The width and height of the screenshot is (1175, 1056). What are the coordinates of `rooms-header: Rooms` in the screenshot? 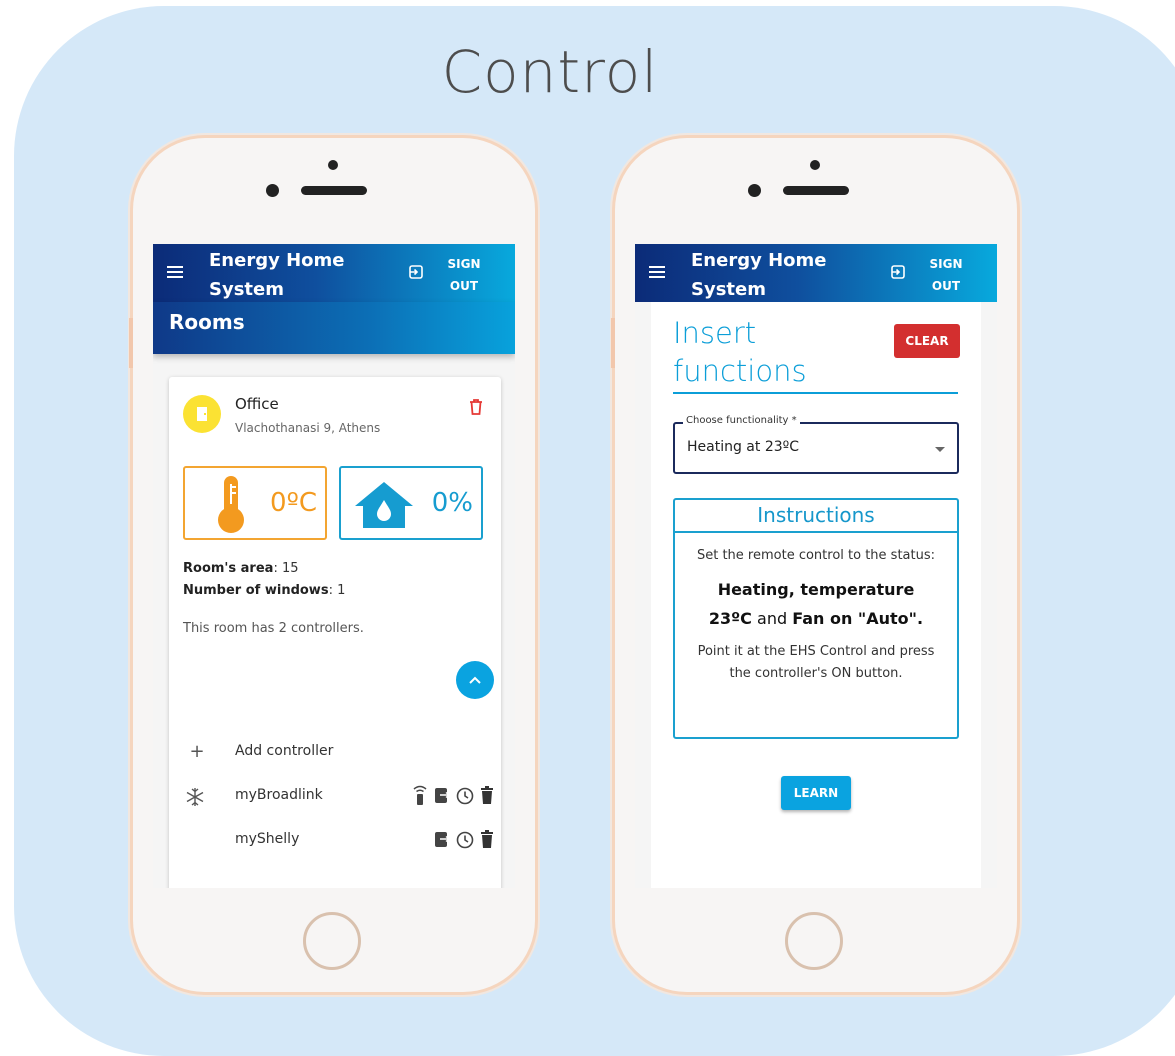 It's located at (334, 328).